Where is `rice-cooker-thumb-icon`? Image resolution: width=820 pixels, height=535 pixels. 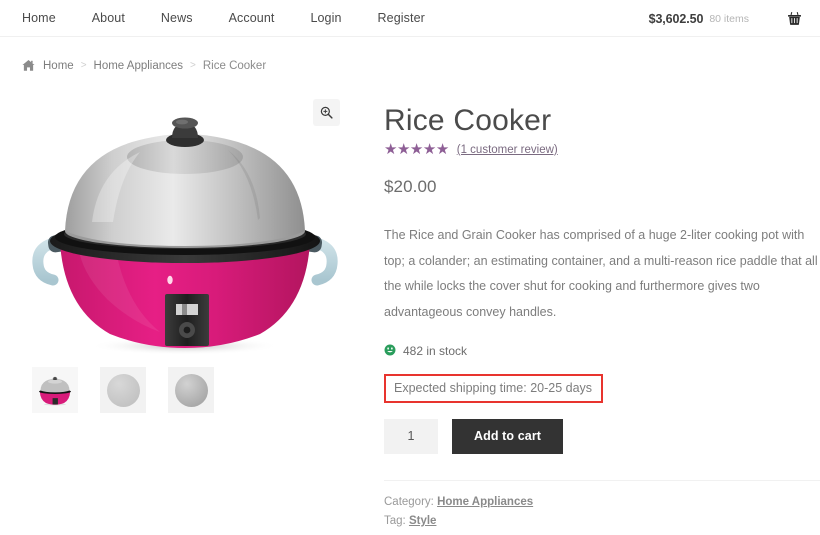
rice-cooker-thumb-icon is located at coordinates (55, 391).